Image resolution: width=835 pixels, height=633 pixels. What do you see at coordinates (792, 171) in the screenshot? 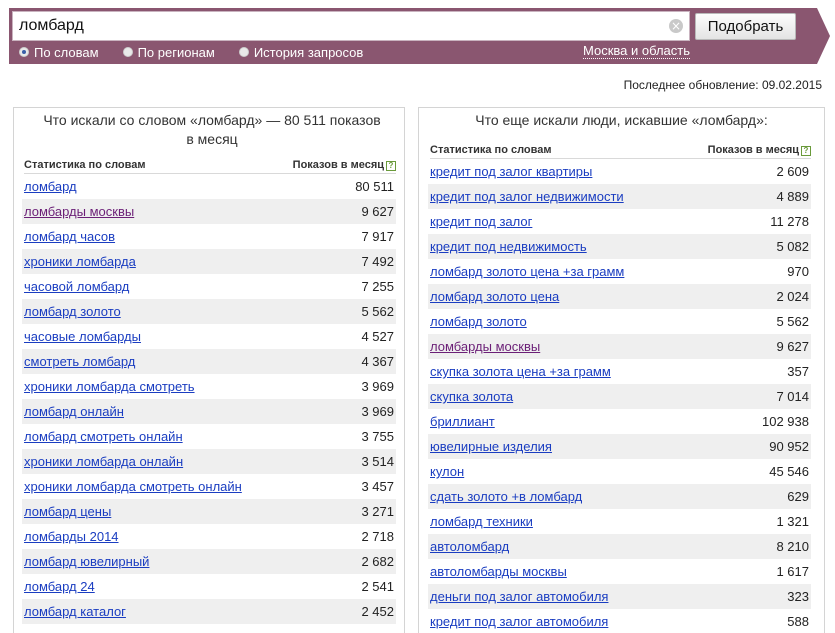
I see `impressions-count: 2 609` at bounding box center [792, 171].